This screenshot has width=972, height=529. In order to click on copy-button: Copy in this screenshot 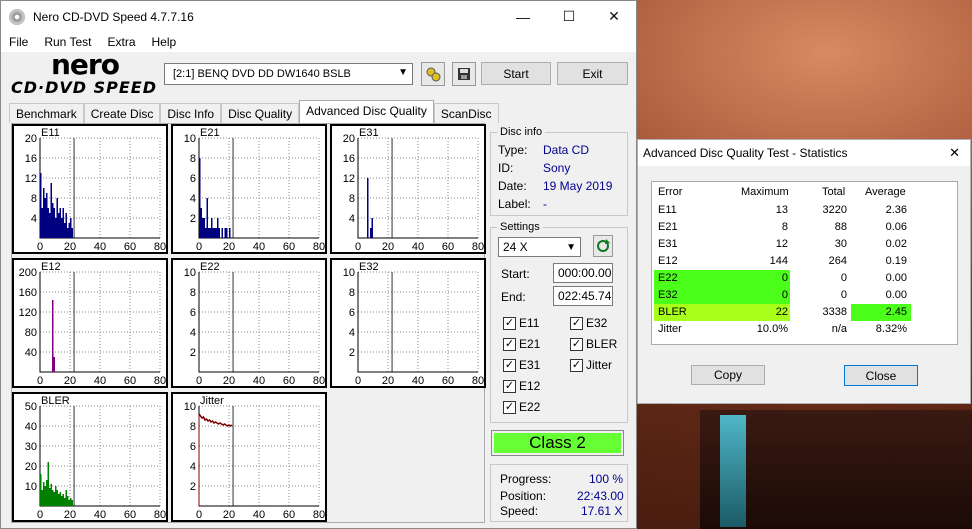, I will do `click(728, 375)`.